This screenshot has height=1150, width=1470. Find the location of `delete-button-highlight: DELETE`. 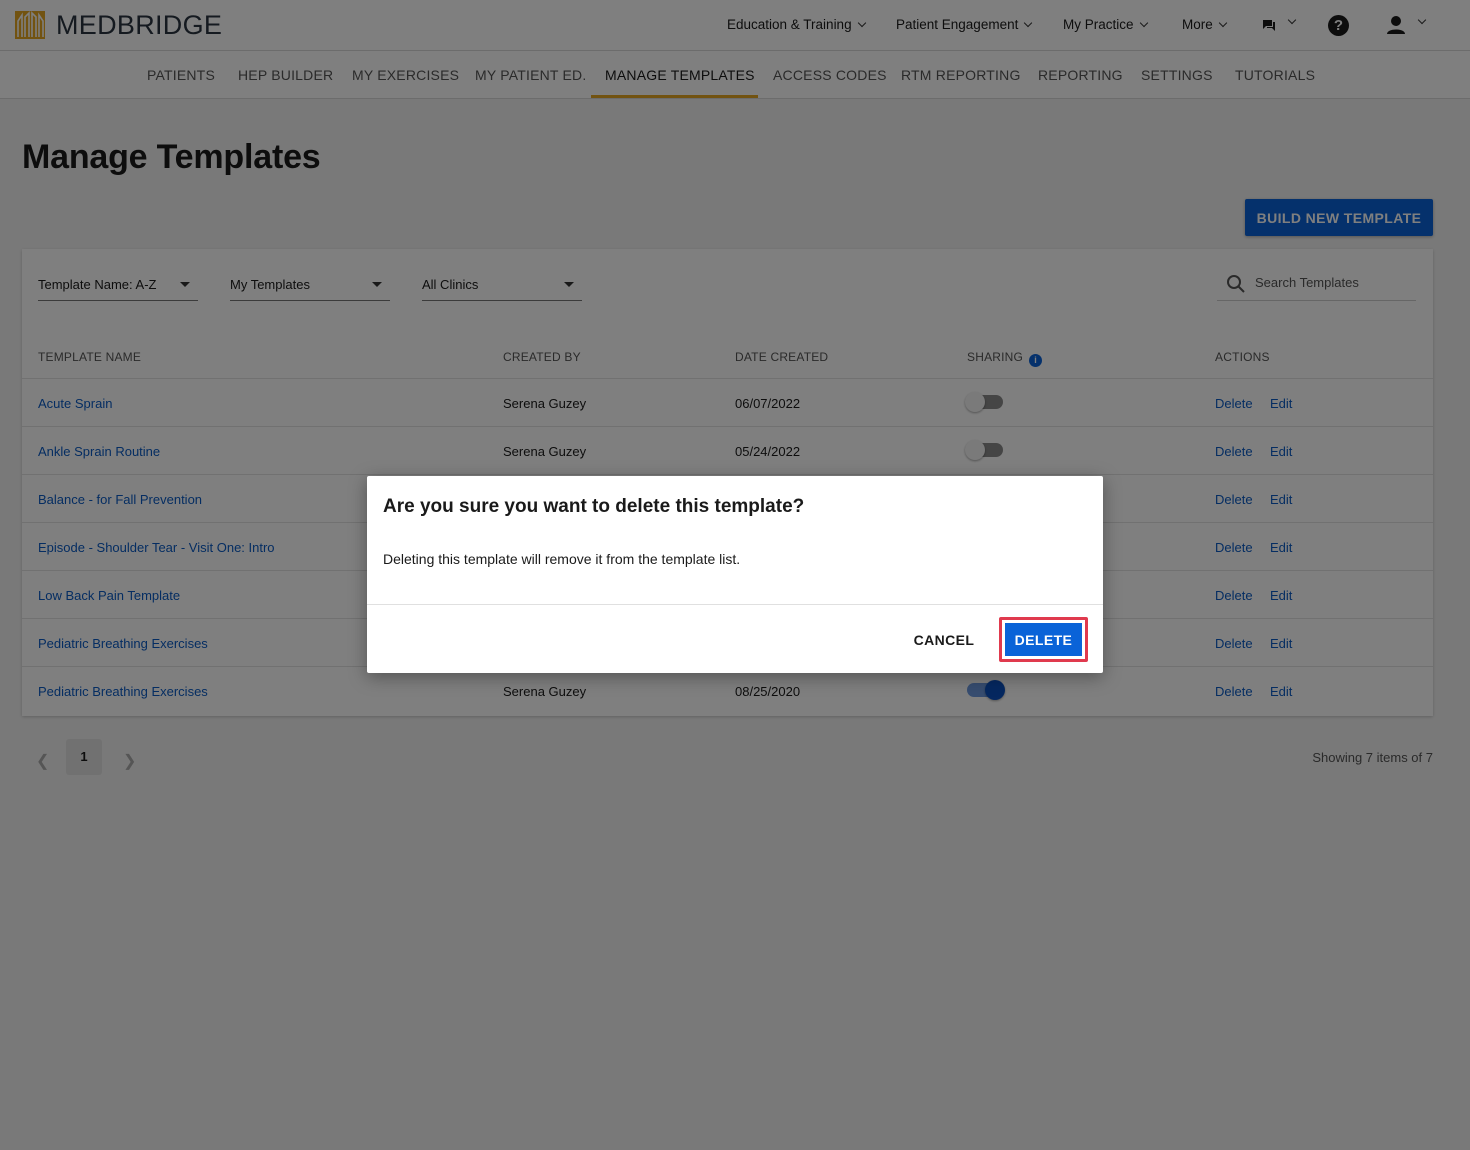

delete-button-highlight: DELETE is located at coordinates (1043, 639).